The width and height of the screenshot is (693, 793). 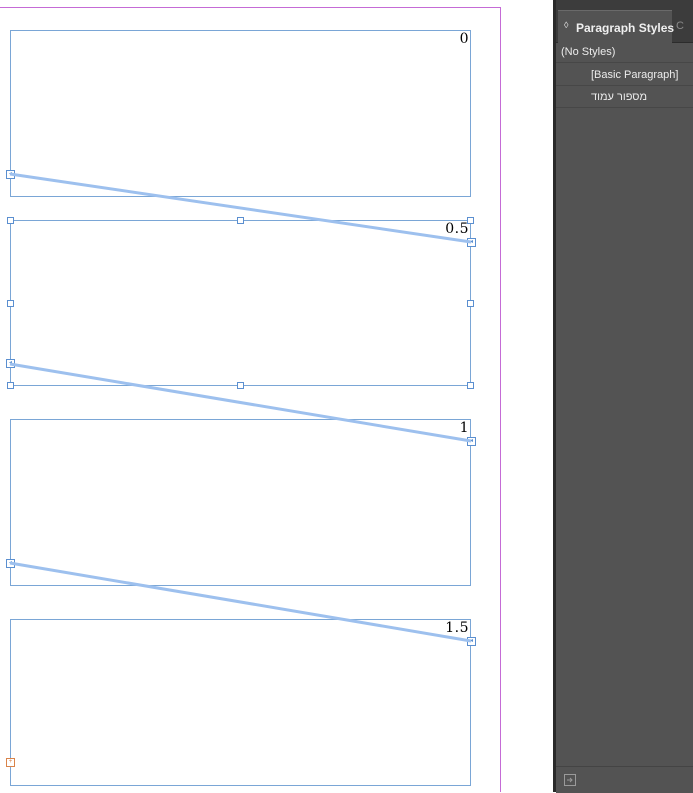 What do you see at coordinates (240, 303) in the screenshot?
I see `text-frame-2-selected: 0.5` at bounding box center [240, 303].